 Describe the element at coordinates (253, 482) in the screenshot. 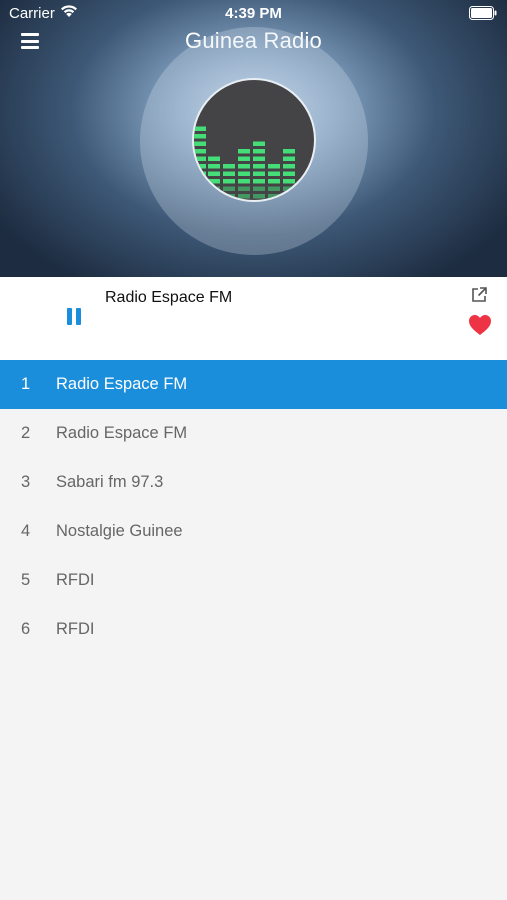

I see `station-row: 3 Sabari fm 97.3` at that location.